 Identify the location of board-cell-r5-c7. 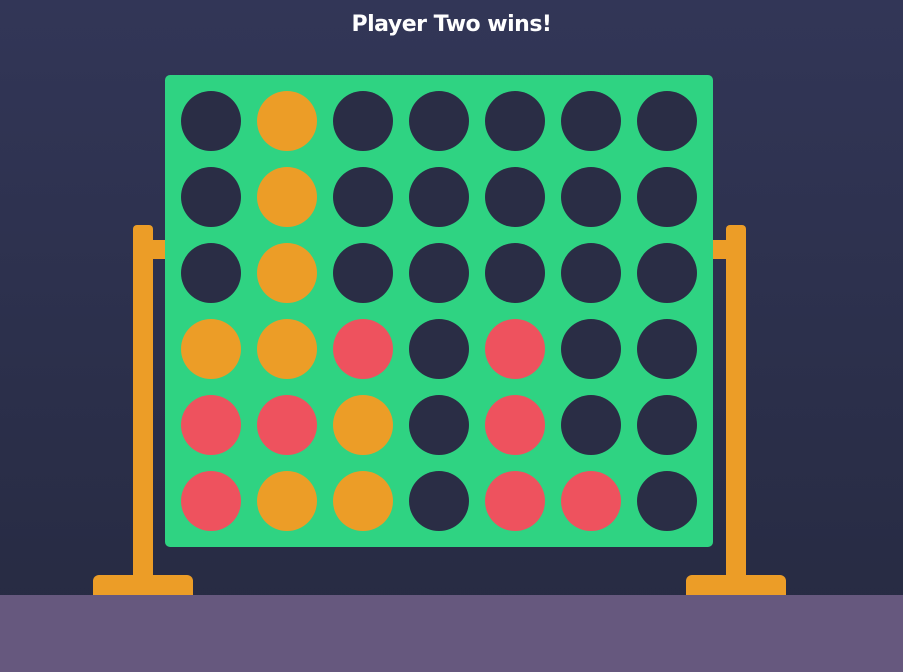
(667, 425).